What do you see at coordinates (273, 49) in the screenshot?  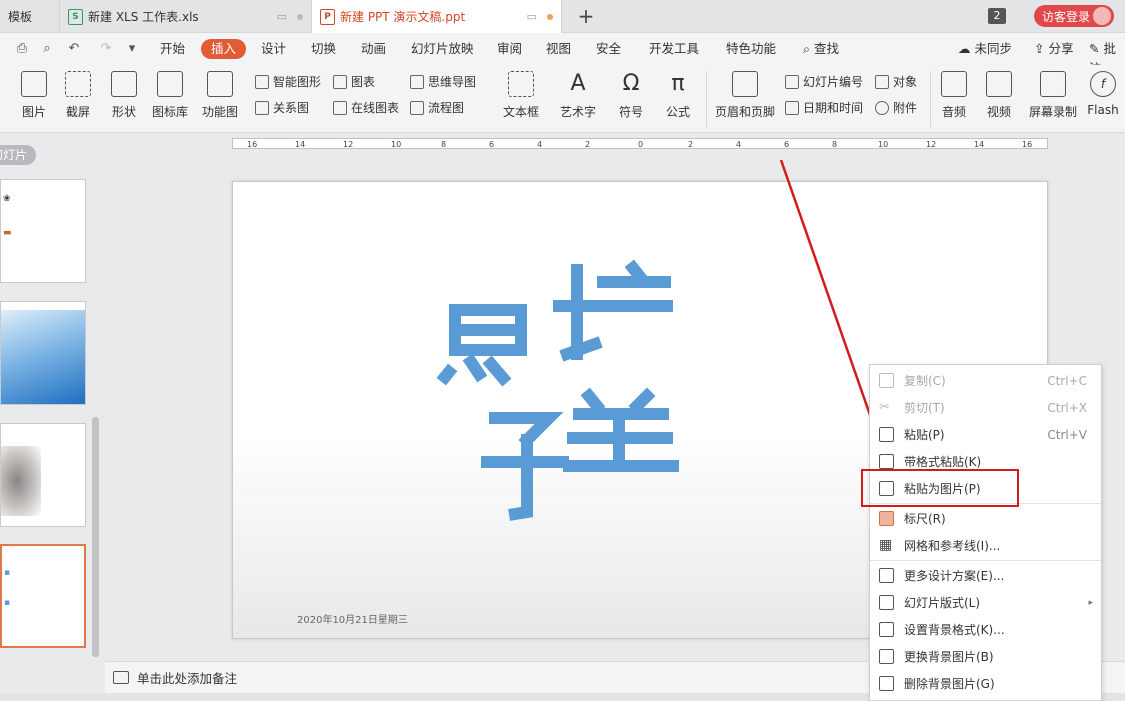 I see `menu-design: 设计` at bounding box center [273, 49].